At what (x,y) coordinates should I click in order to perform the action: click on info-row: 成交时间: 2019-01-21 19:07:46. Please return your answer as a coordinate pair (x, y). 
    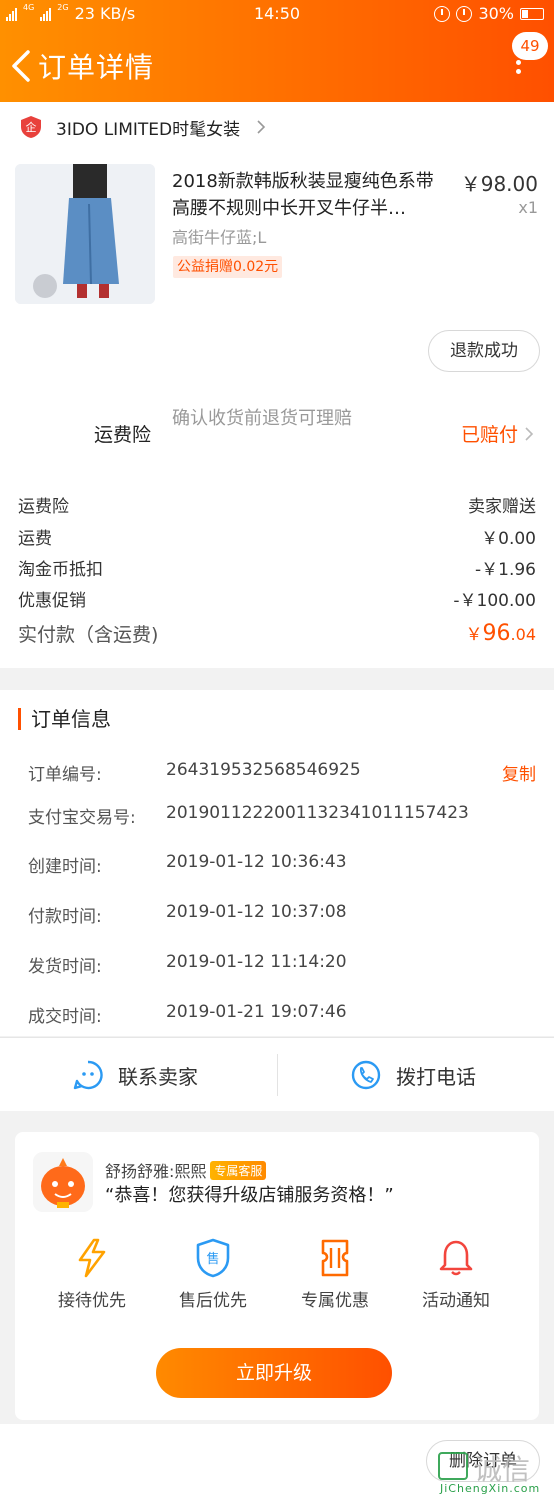
    Looking at the image, I should click on (282, 1015).